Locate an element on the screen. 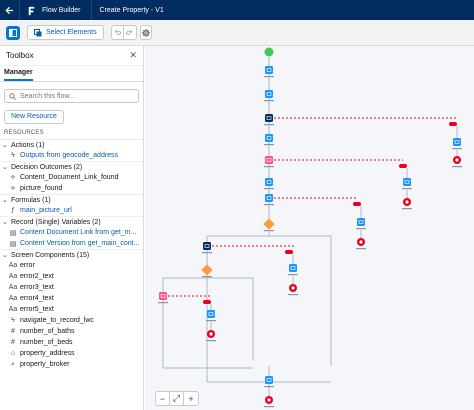  flow-title: Create Property - V1 is located at coordinates (131, 10).